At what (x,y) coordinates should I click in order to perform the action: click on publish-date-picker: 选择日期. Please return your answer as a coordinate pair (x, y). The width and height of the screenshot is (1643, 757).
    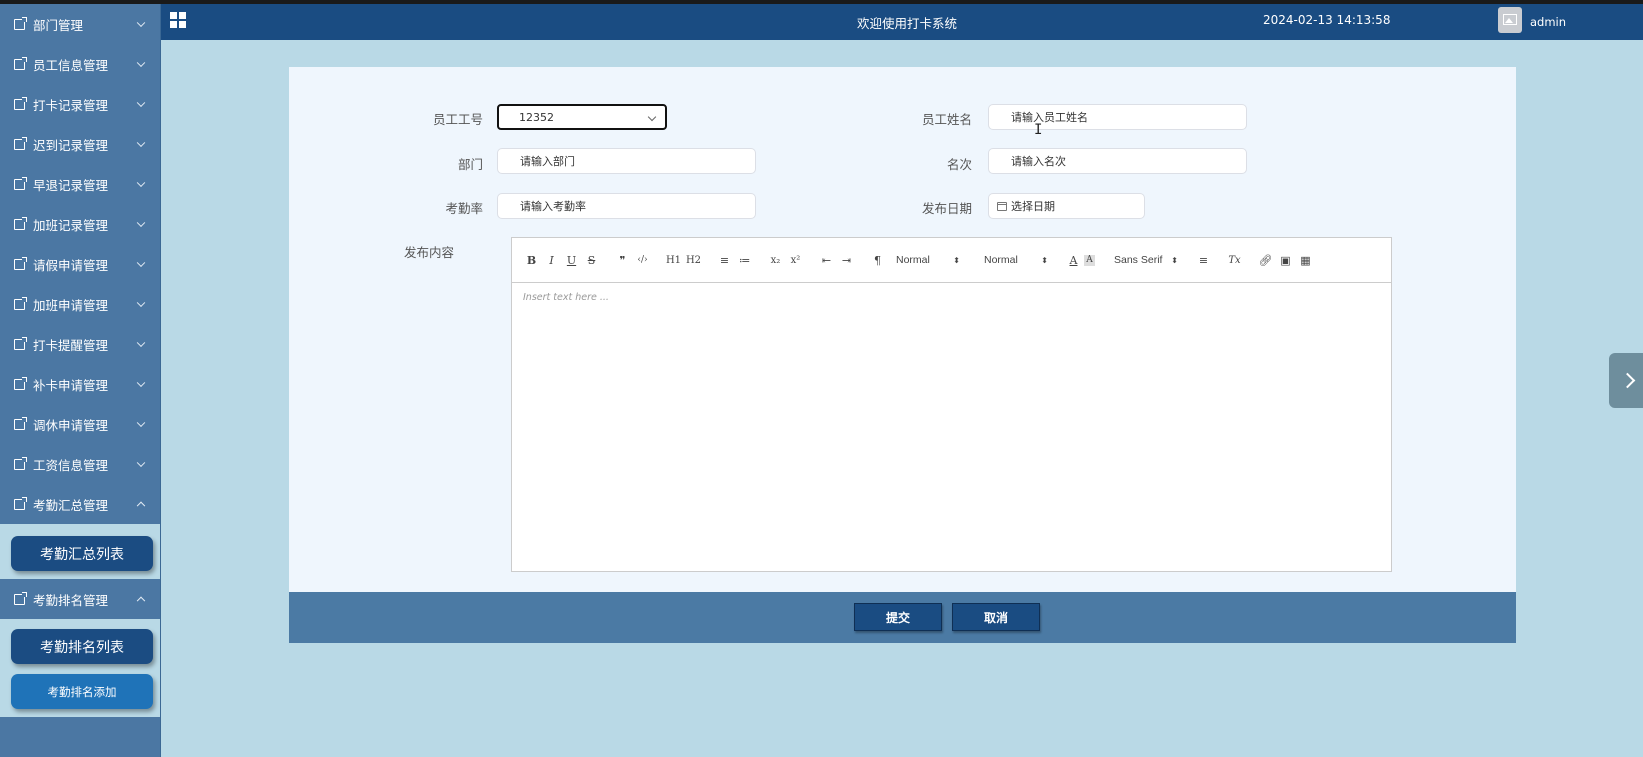
    Looking at the image, I should click on (1066, 206).